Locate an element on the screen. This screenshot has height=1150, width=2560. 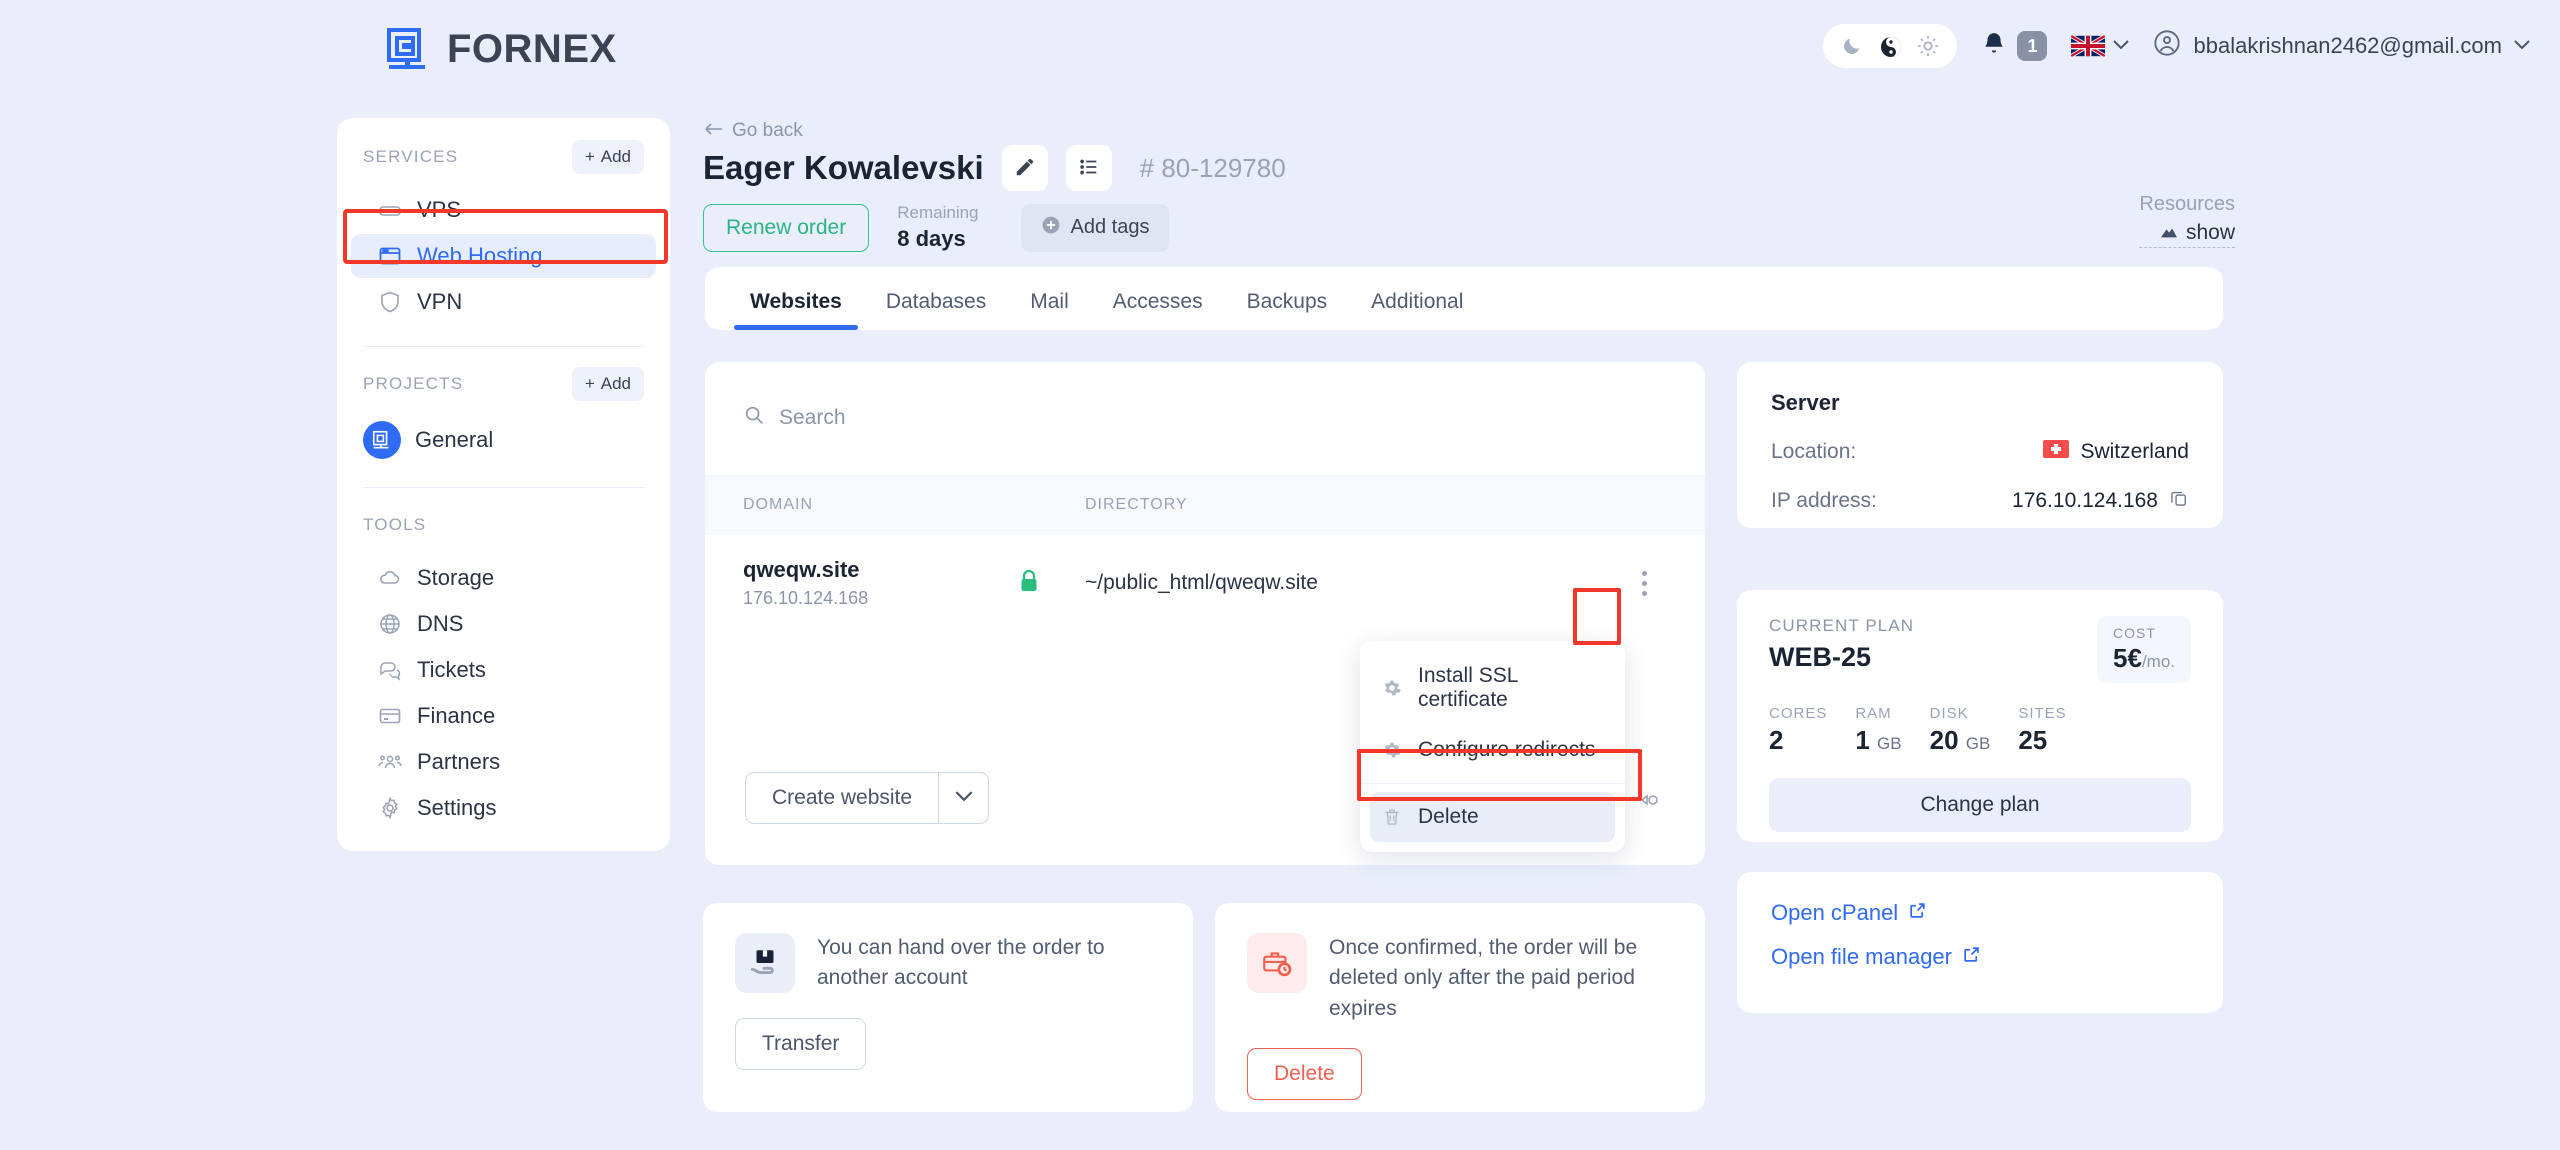
tab-additional: Additional is located at coordinates (1417, 310).